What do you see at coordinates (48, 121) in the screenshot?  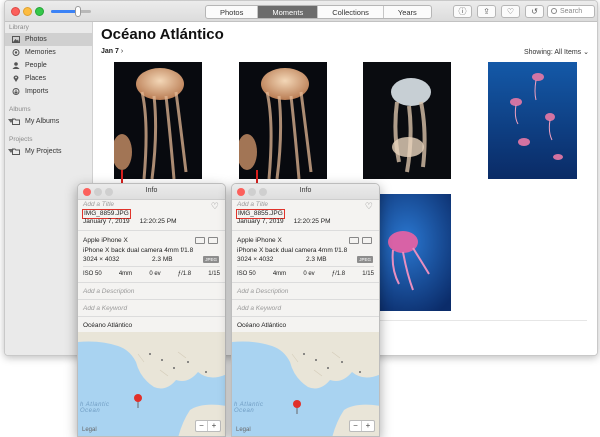 I see `sidebar-item-my-albums: My Albums` at bounding box center [48, 121].